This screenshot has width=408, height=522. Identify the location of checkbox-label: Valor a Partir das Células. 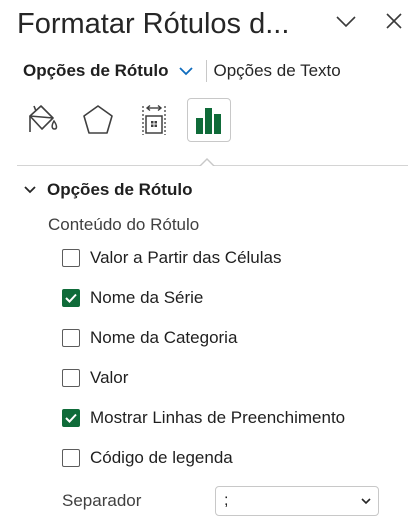
(186, 257).